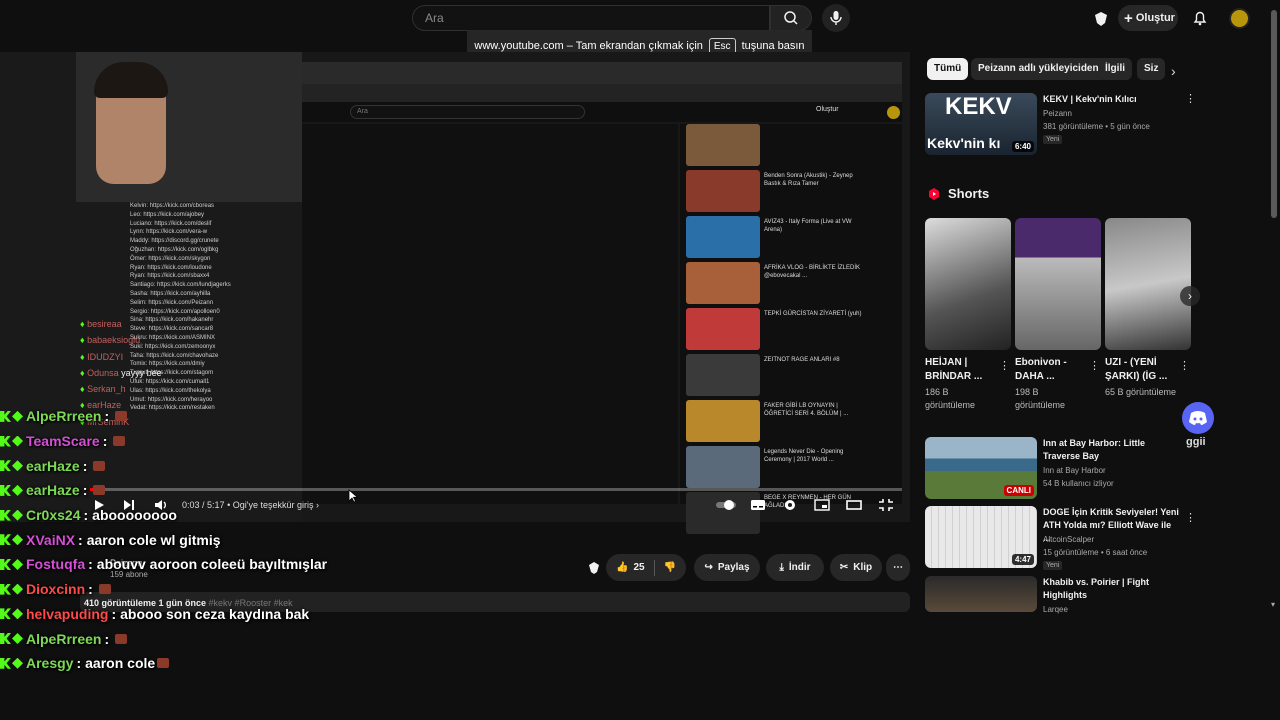 The width and height of the screenshot is (1280, 720). I want to click on chat-username: Serkan_h, so click(106, 389).